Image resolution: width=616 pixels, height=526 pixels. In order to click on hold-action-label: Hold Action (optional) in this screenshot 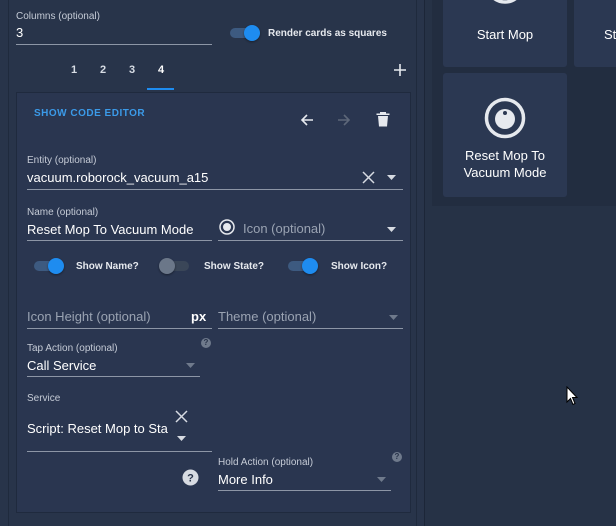, I will do `click(266, 462)`.